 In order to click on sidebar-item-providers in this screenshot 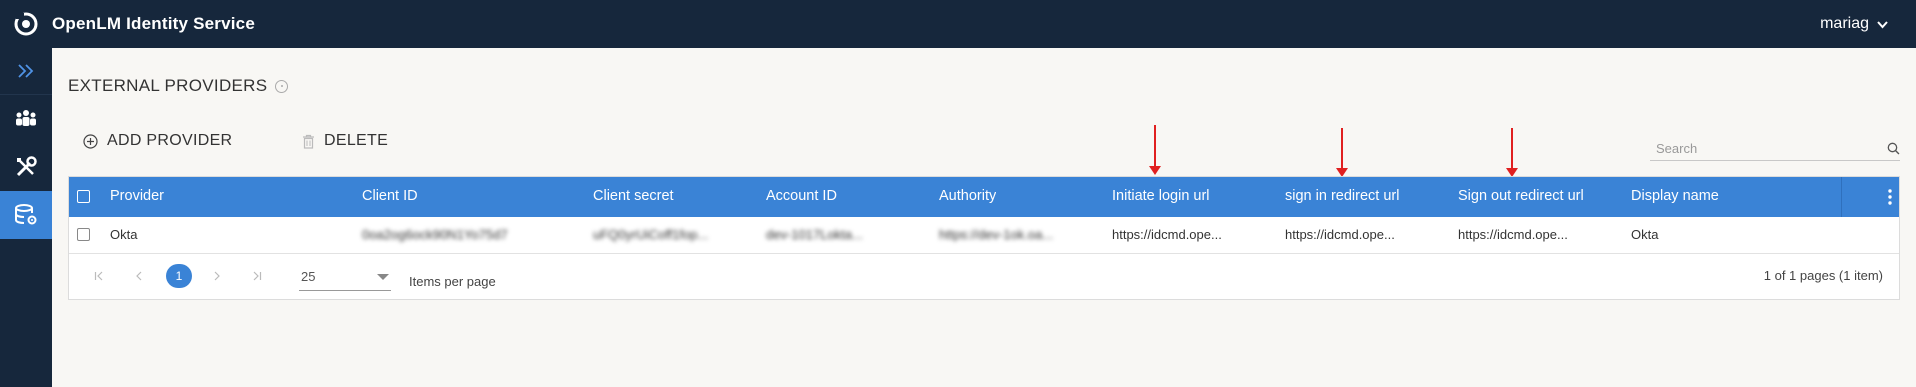, I will do `click(26, 215)`.